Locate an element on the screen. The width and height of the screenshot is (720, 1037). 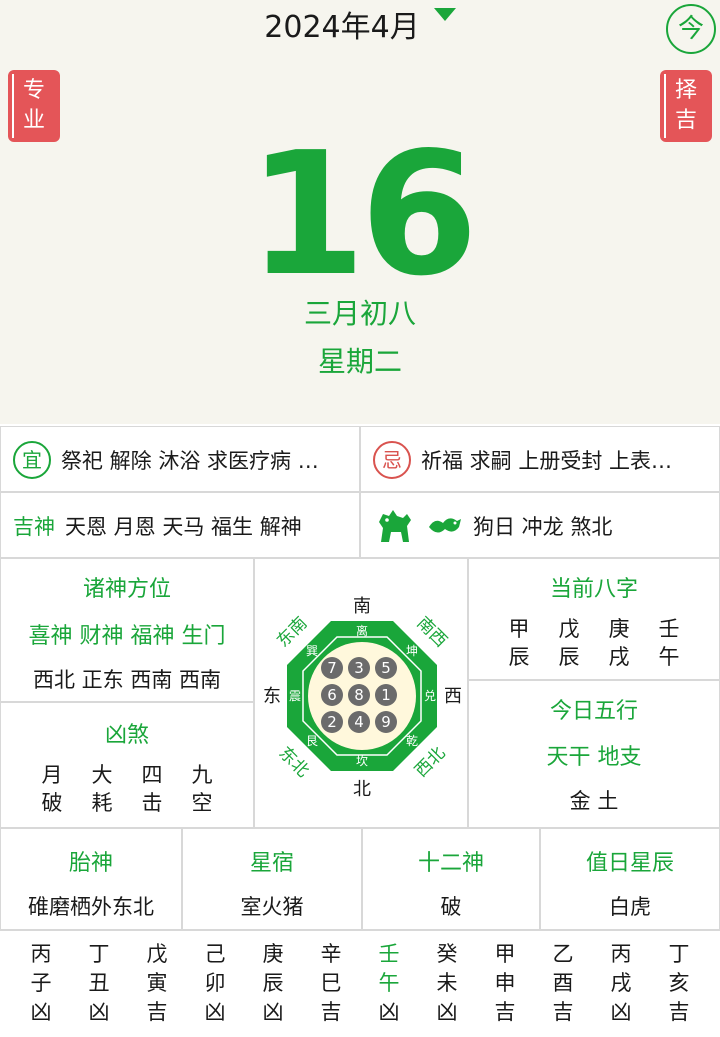
xiongsha-cell: 凶煞 月 大 四 九 破 耗 击 空 is located at coordinates (127, 765).